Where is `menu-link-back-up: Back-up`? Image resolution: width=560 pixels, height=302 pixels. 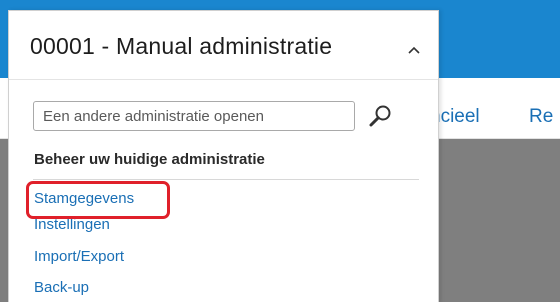 menu-link-back-up: Back-up is located at coordinates (61, 287).